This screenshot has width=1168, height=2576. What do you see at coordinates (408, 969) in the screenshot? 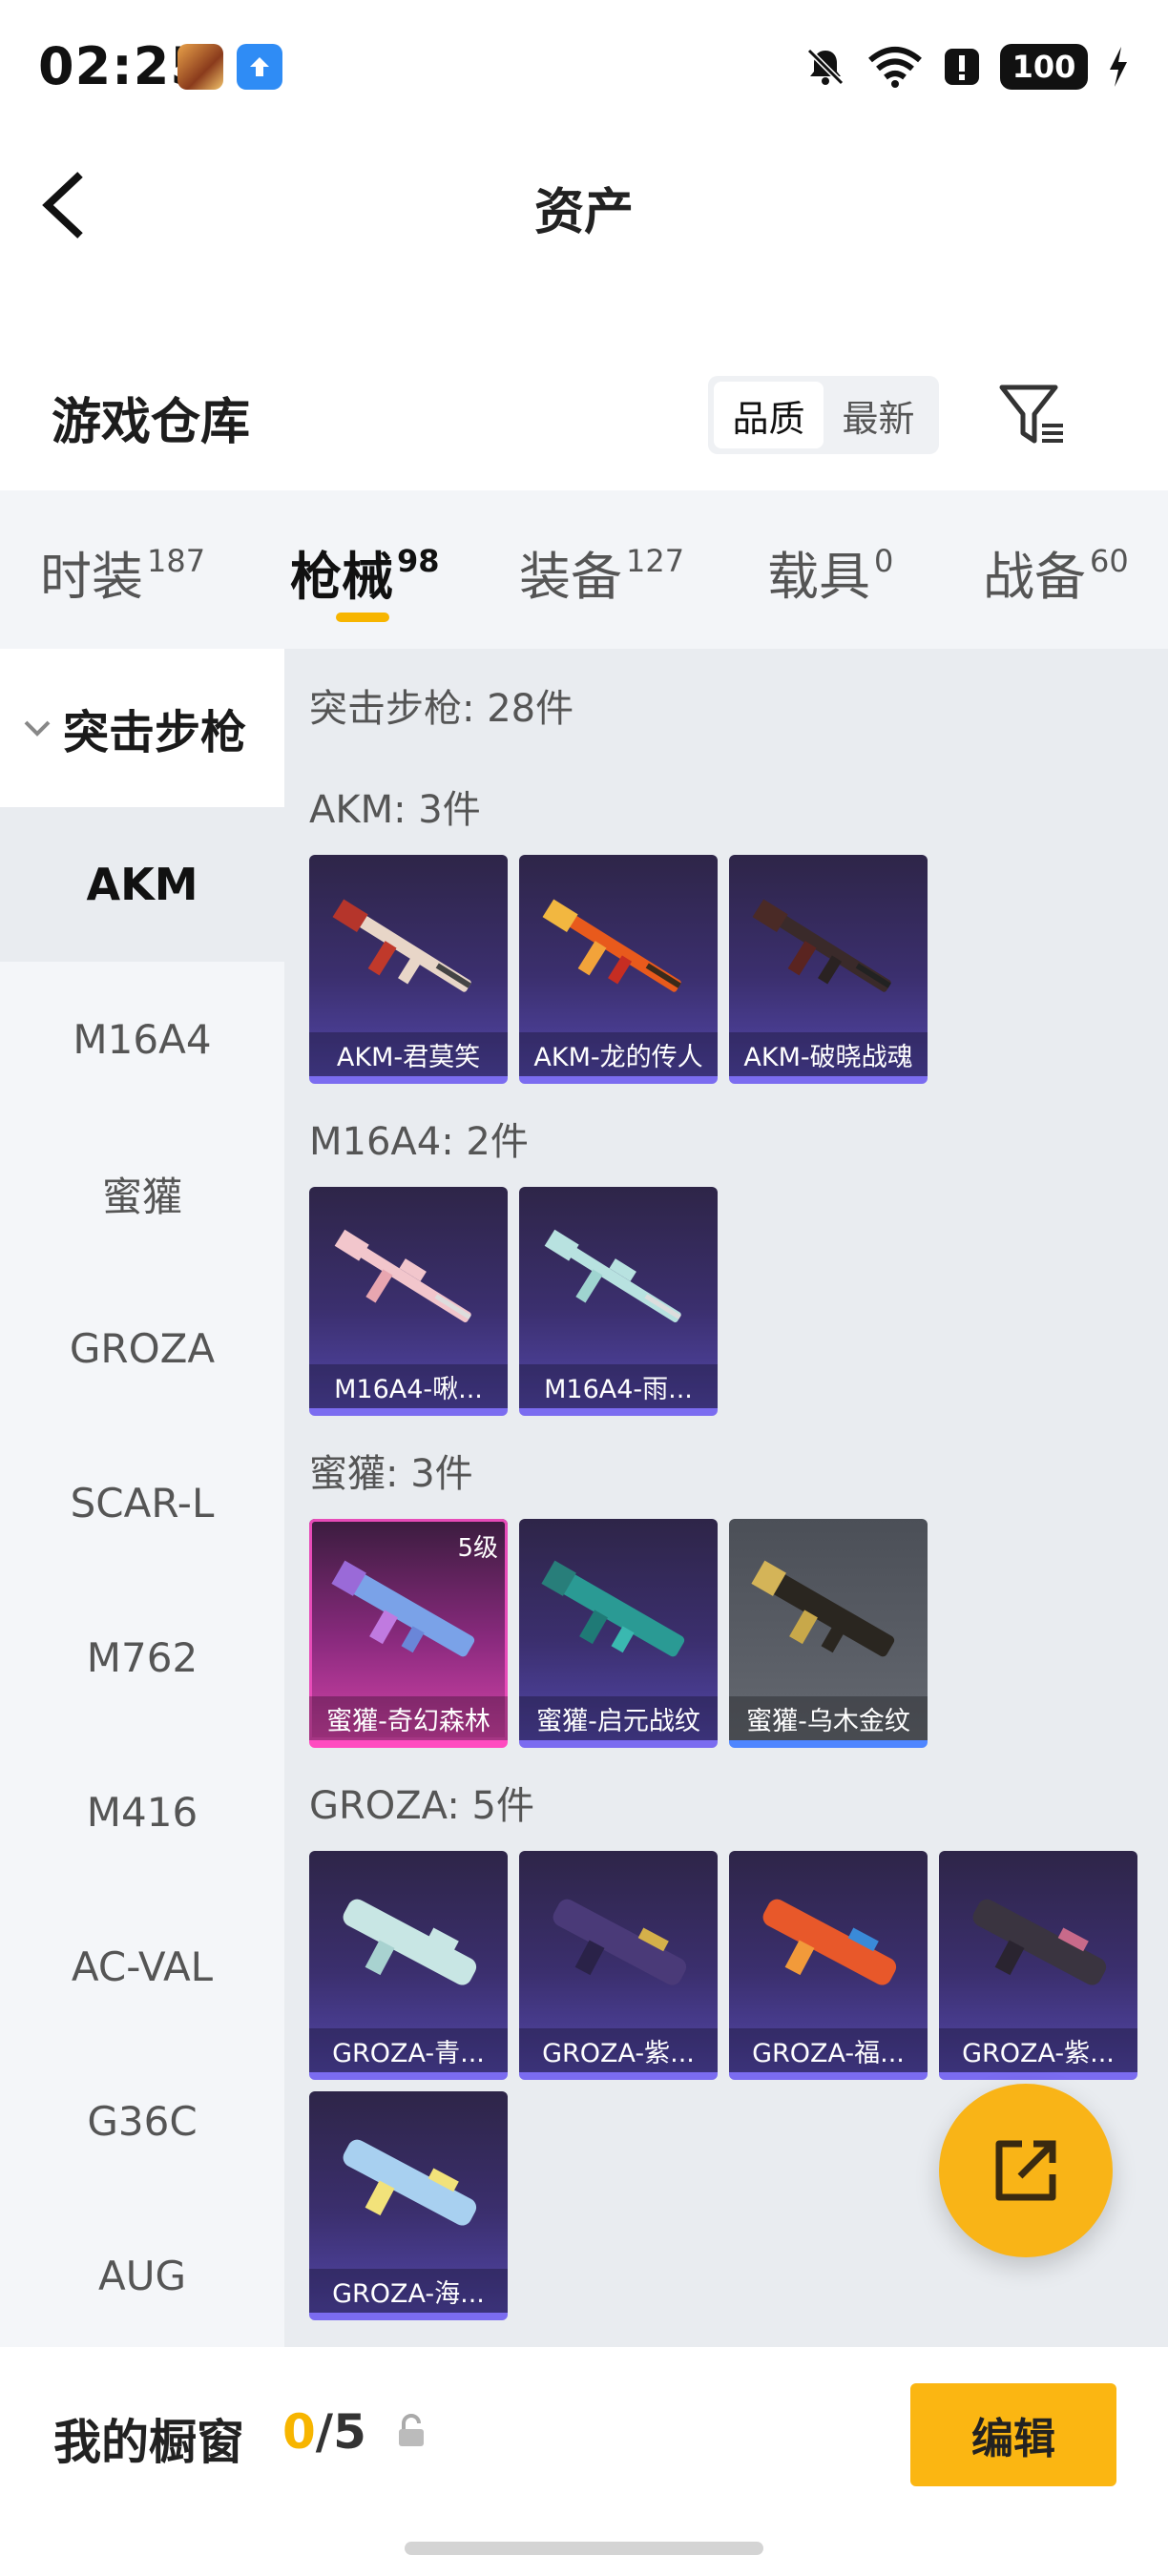
I see `skin-card: AKM-君莫笑` at bounding box center [408, 969].